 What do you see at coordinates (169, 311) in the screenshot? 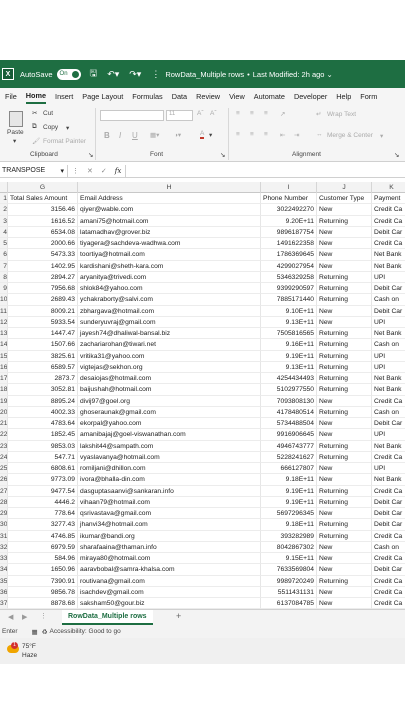
I see `cell-h: zbhargava@hotmail.com` at bounding box center [169, 311].